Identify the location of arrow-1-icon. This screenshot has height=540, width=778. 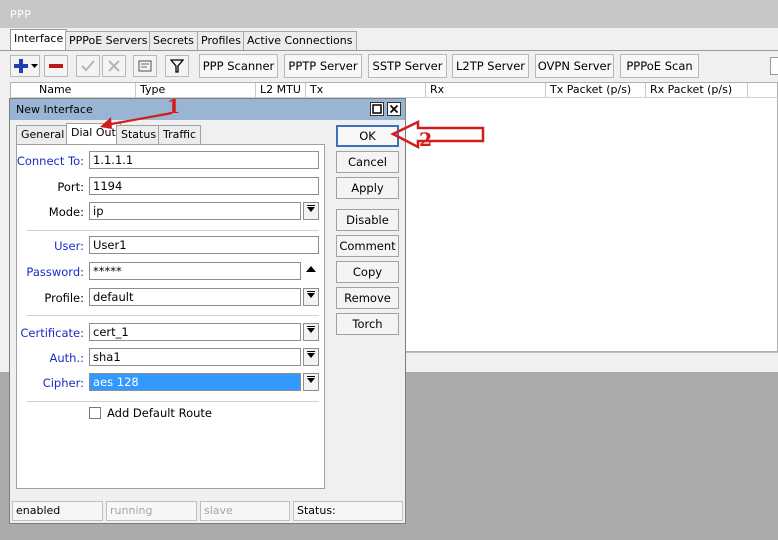
(136, 120).